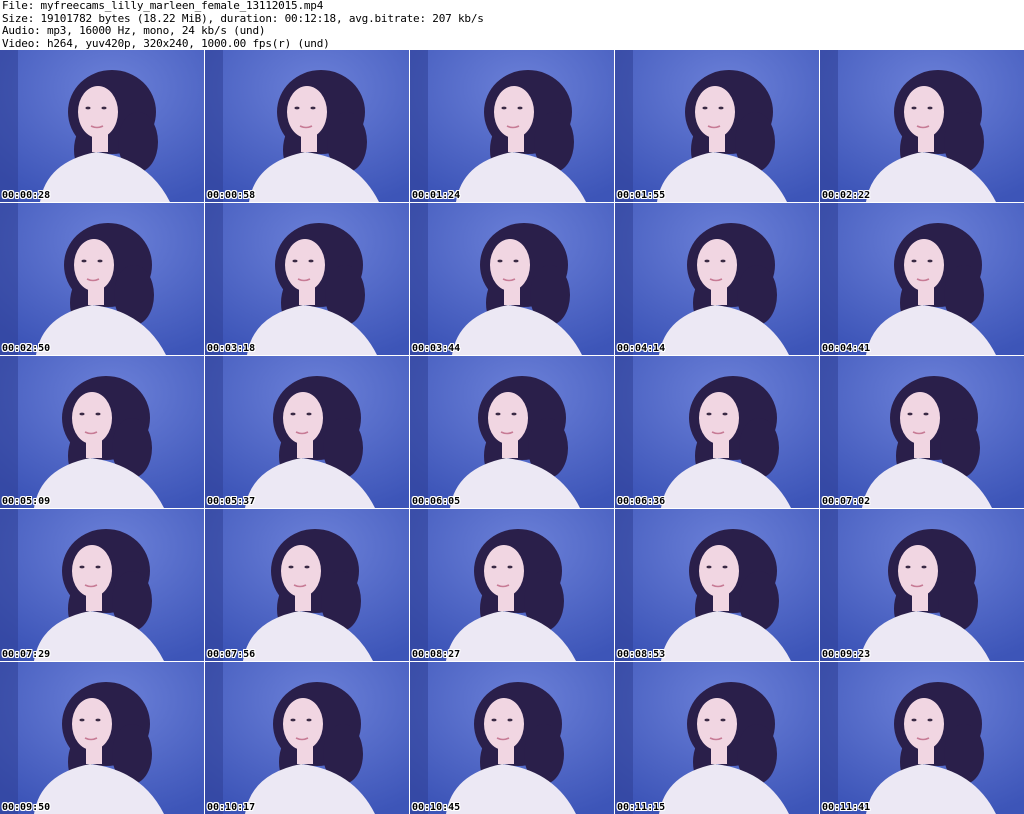  I want to click on thumbnail-timestamp: 00:02:50, so click(26, 348).